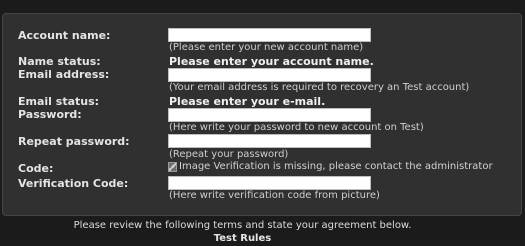 This screenshot has height=246, width=525. What do you see at coordinates (247, 101) in the screenshot?
I see `email-status-value: Please enter your e-mail.` at bounding box center [247, 101].